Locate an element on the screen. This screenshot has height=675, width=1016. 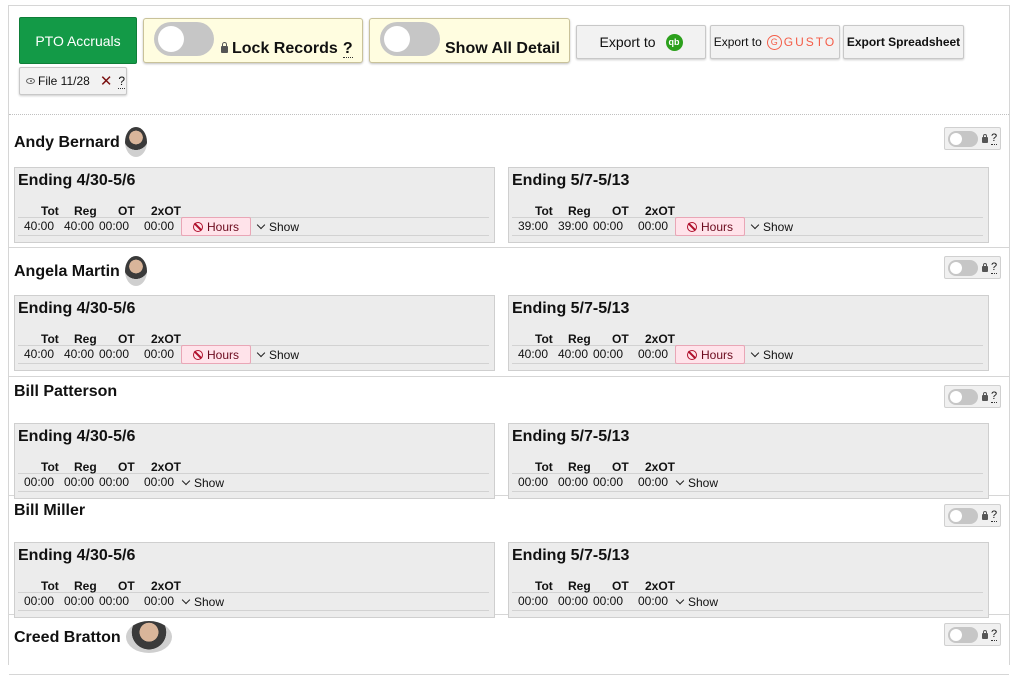
employee-name-text: Angela Martin is located at coordinates (67, 271).